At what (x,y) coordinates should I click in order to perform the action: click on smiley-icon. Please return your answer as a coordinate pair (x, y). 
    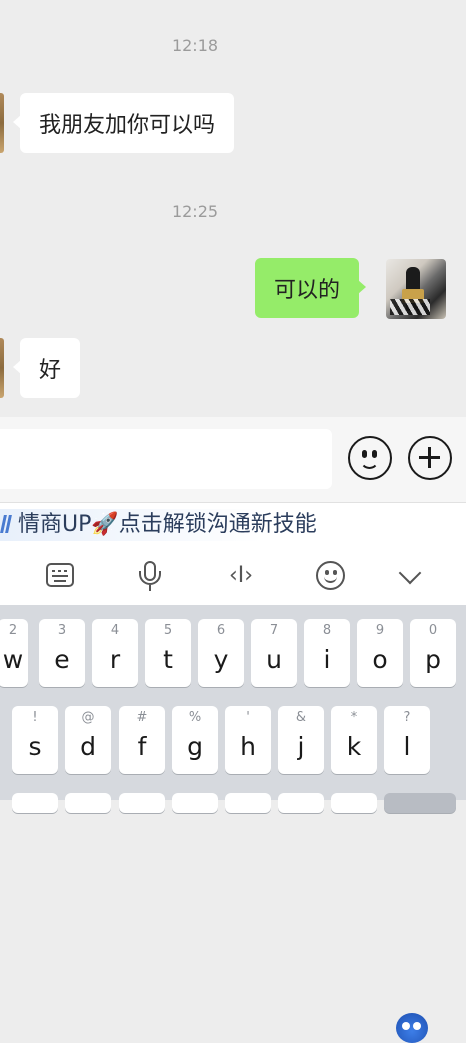
    Looking at the image, I should click on (370, 458).